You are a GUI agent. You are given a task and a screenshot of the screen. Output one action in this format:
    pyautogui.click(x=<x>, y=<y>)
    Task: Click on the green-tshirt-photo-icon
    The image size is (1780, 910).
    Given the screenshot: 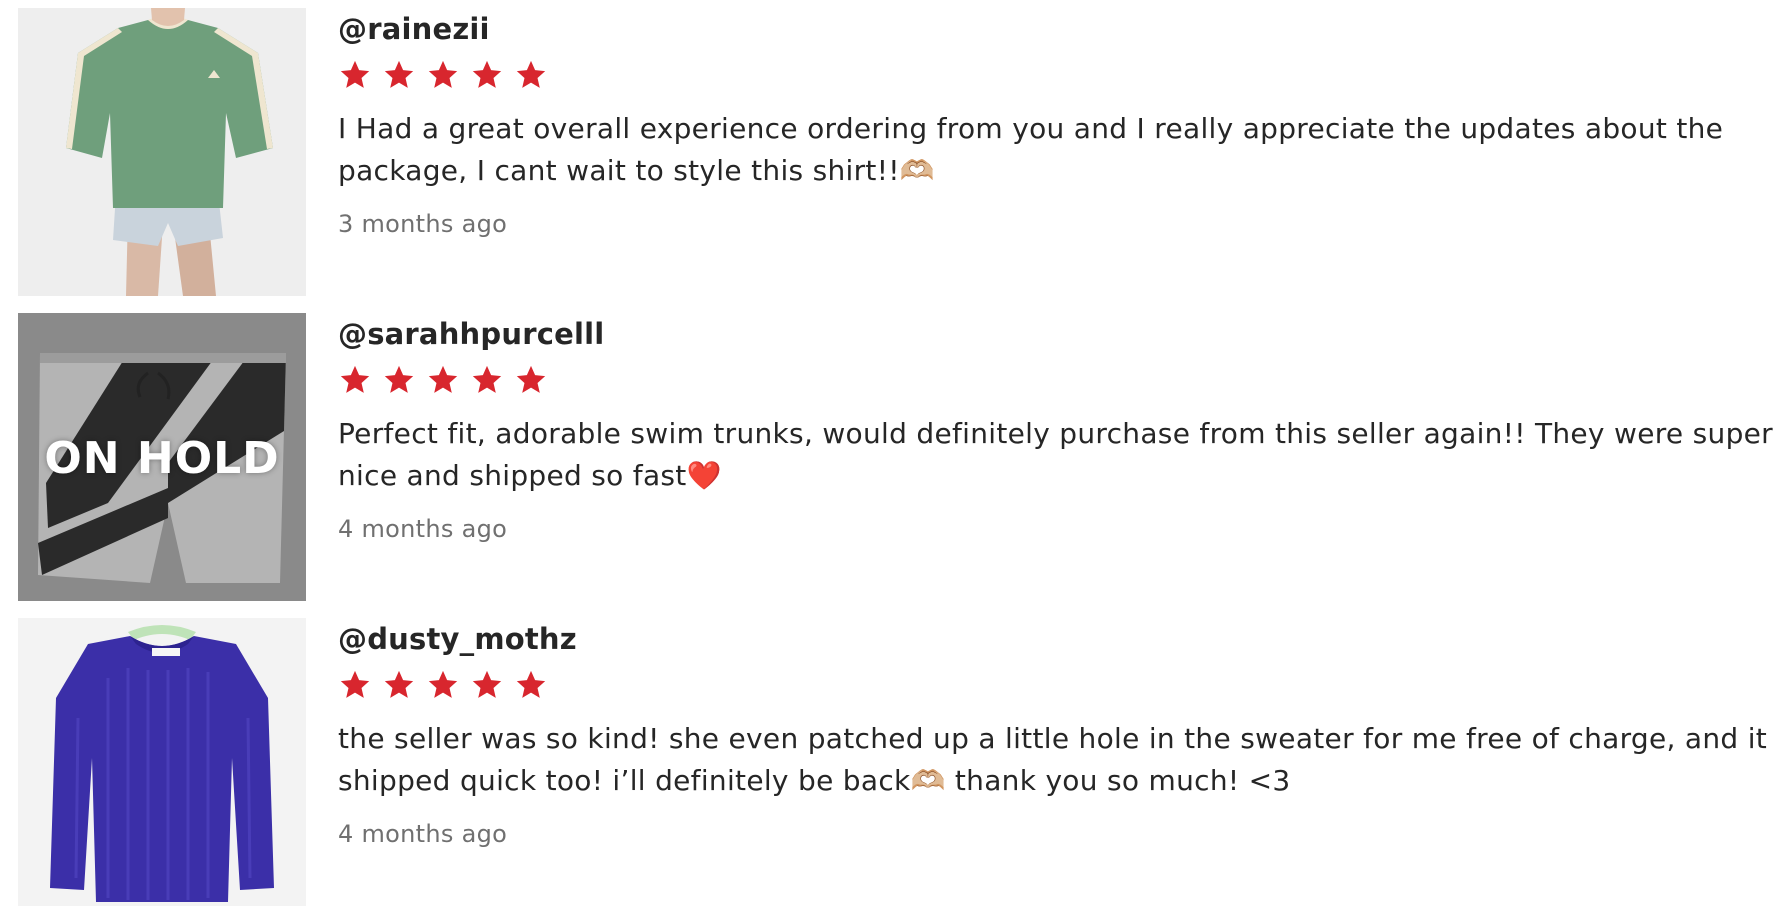 What is the action you would take?
    pyautogui.click(x=162, y=152)
    